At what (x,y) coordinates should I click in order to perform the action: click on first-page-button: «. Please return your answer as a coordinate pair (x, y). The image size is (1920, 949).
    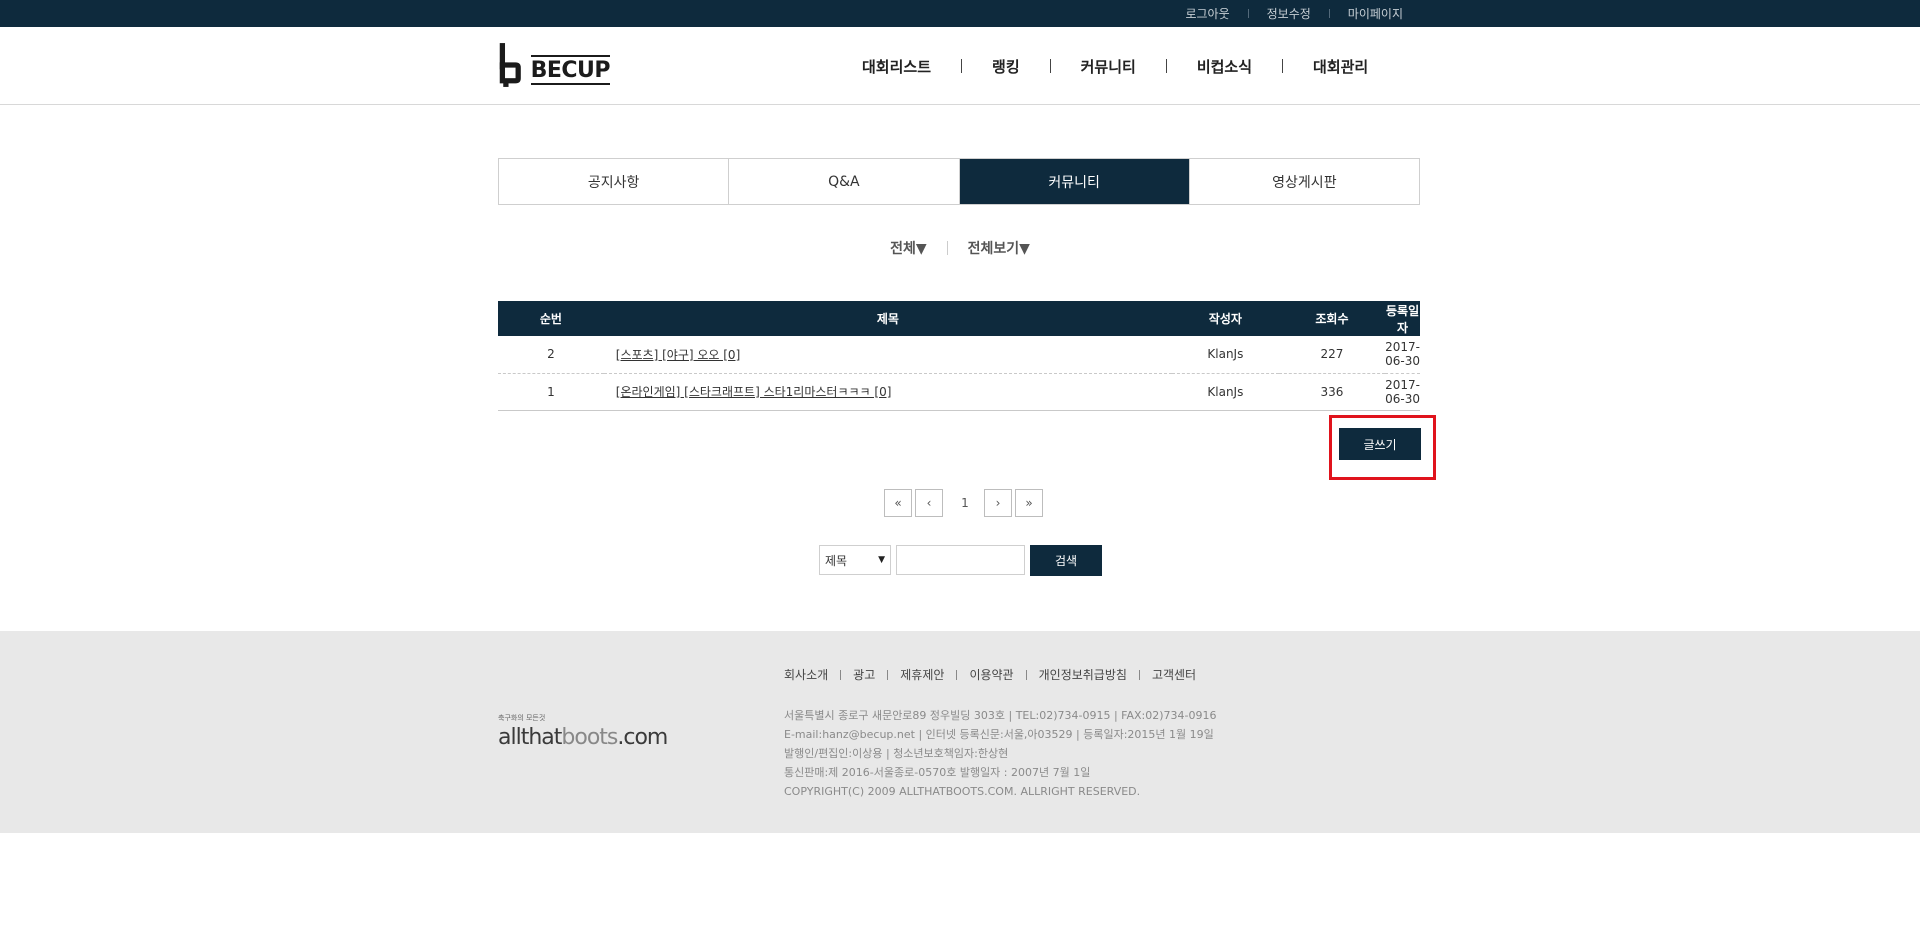
    Looking at the image, I should click on (898, 503).